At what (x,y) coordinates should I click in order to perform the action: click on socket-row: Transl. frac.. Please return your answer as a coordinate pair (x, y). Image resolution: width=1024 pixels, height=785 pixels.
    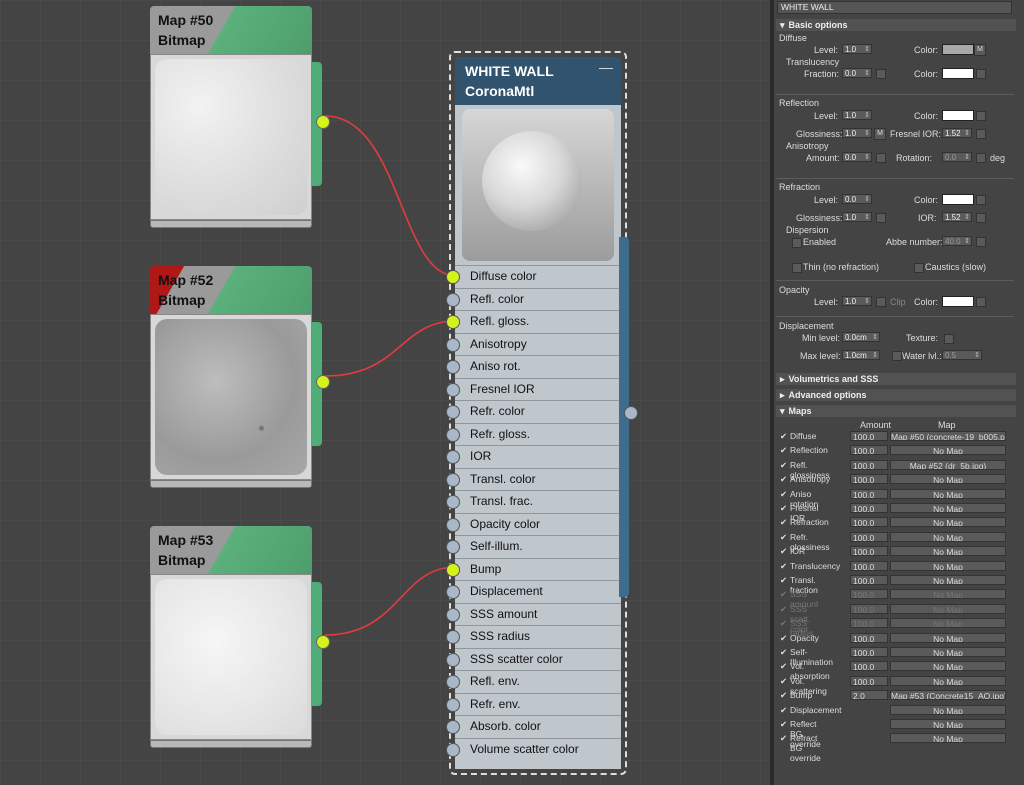
    Looking at the image, I should click on (533, 501).